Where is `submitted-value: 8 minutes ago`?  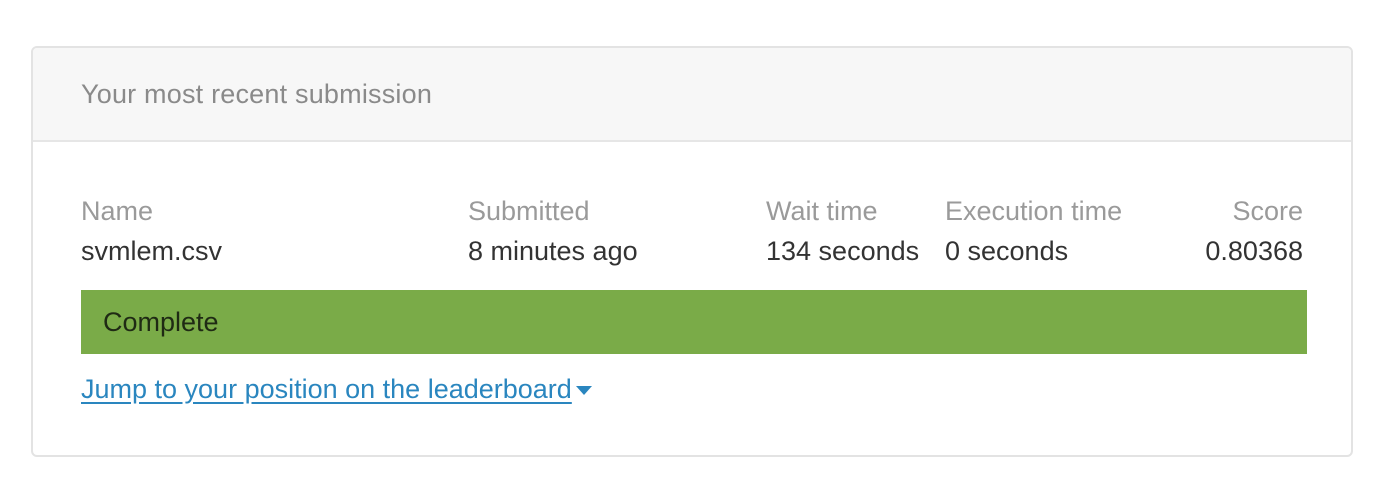
submitted-value: 8 minutes ago is located at coordinates (553, 251).